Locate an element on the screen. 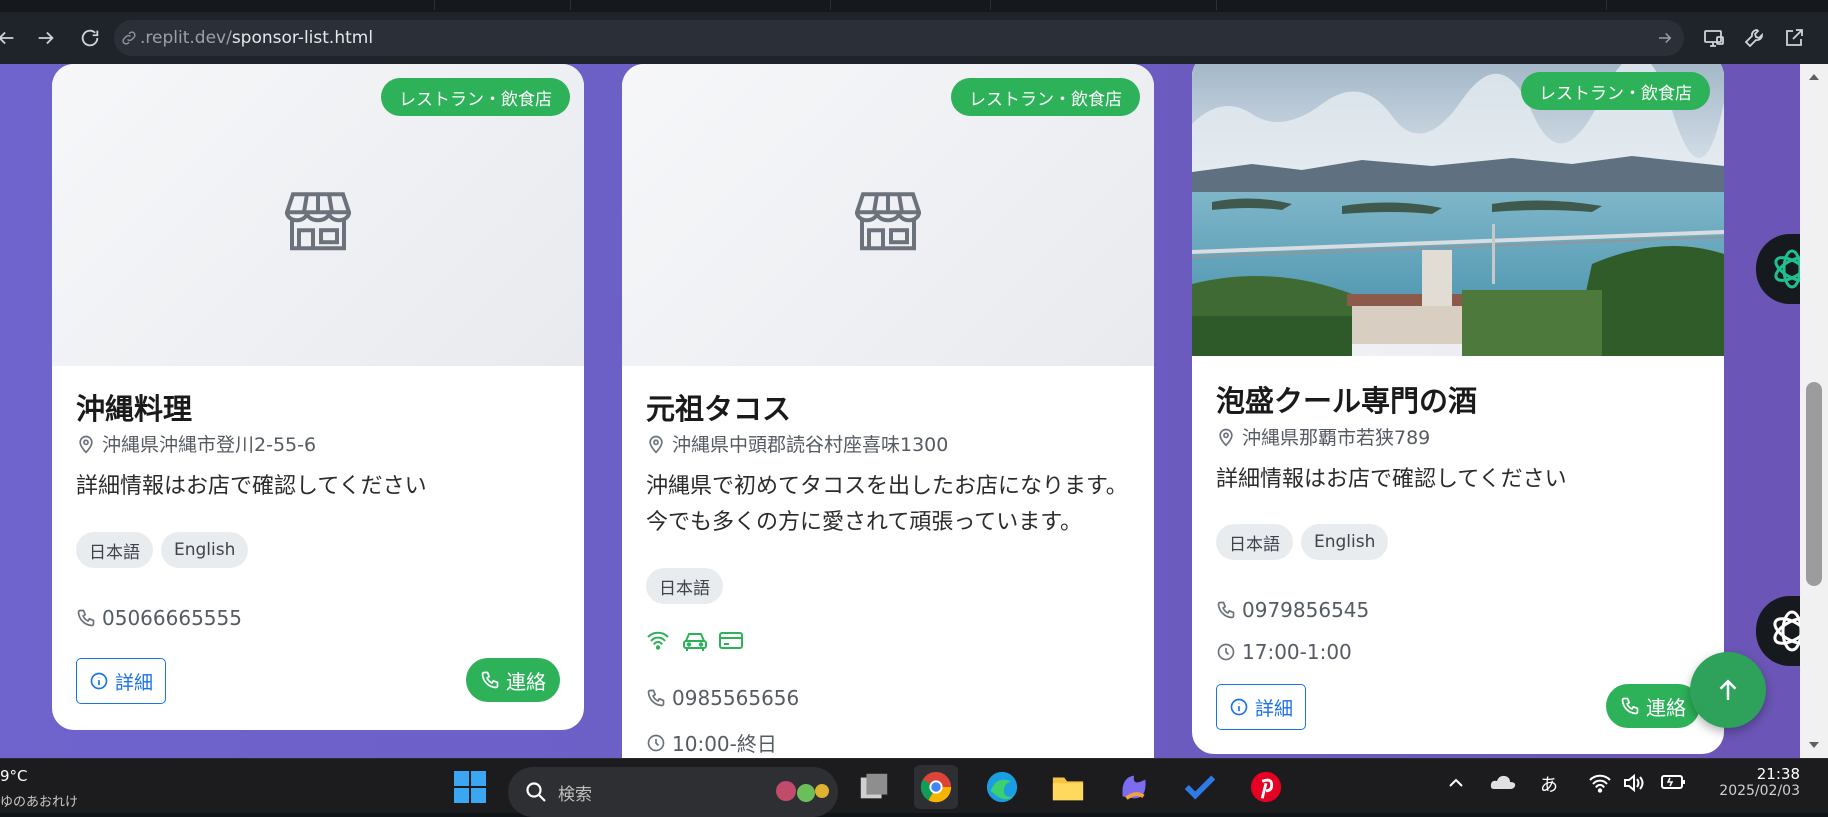  address-text: 沖縄県中頭郡読谷村座喜味1300 is located at coordinates (810, 445).